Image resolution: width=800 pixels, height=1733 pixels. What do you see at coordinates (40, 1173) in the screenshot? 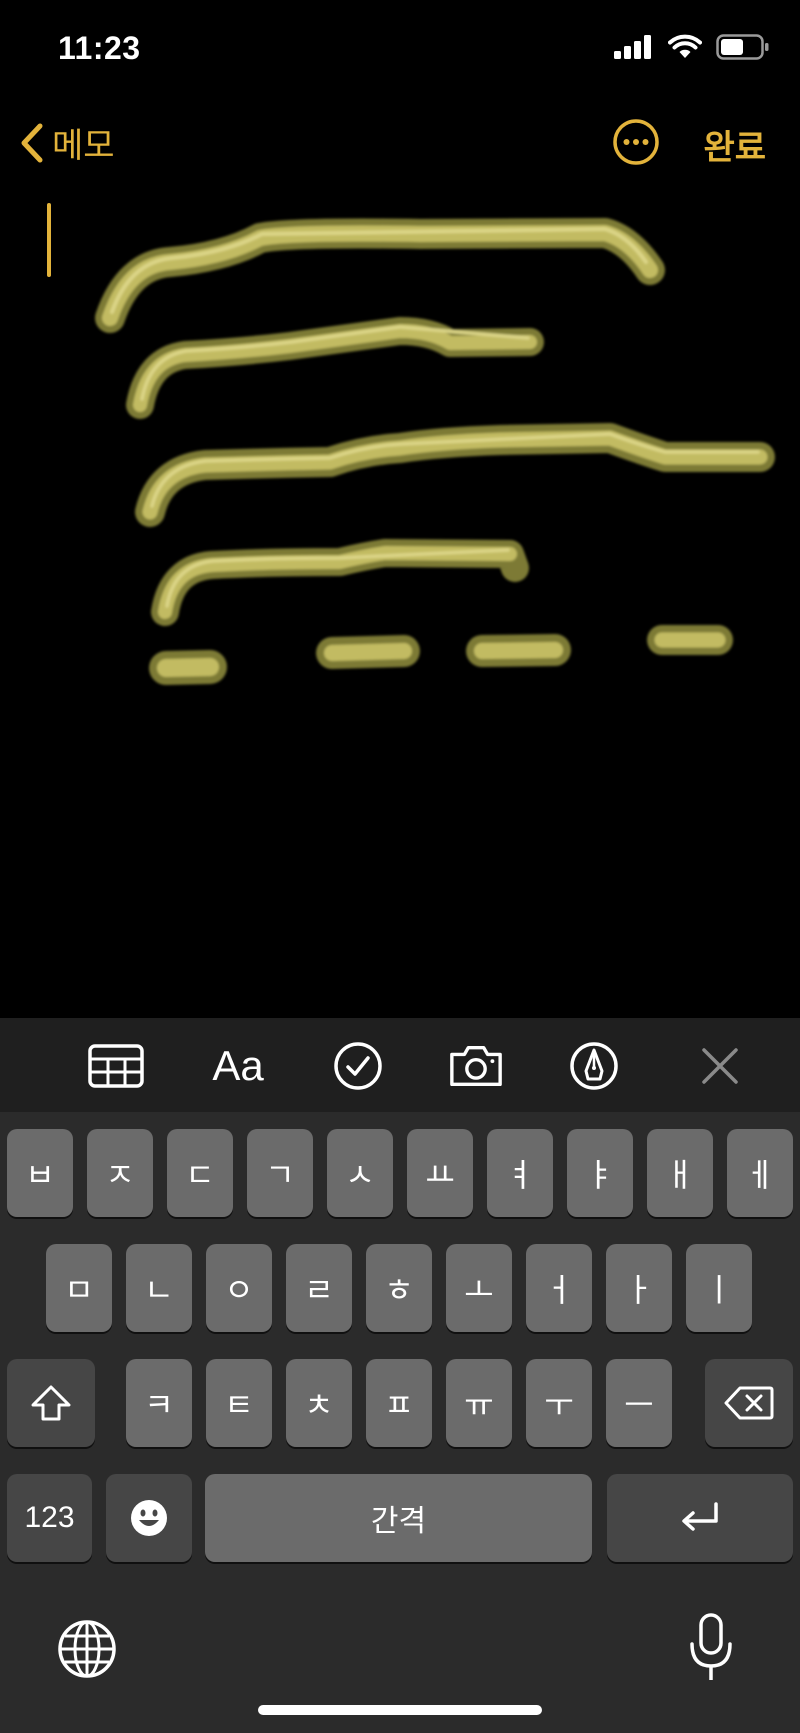
I see `key-b: ㅂ` at bounding box center [40, 1173].